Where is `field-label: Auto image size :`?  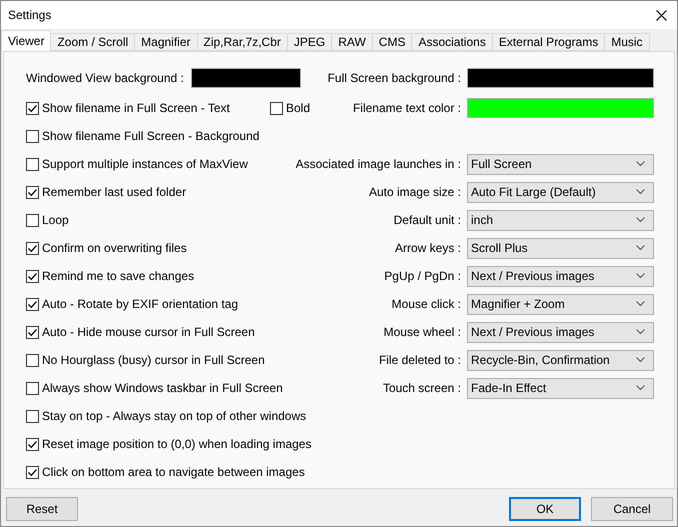 field-label: Auto image size : is located at coordinates (414, 192).